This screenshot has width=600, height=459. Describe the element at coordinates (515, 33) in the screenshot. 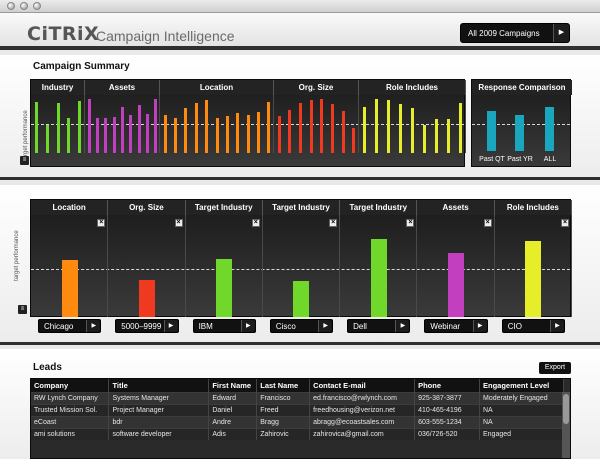

I see `campaign-dropdown: All 2009 Campaigns ▶` at that location.